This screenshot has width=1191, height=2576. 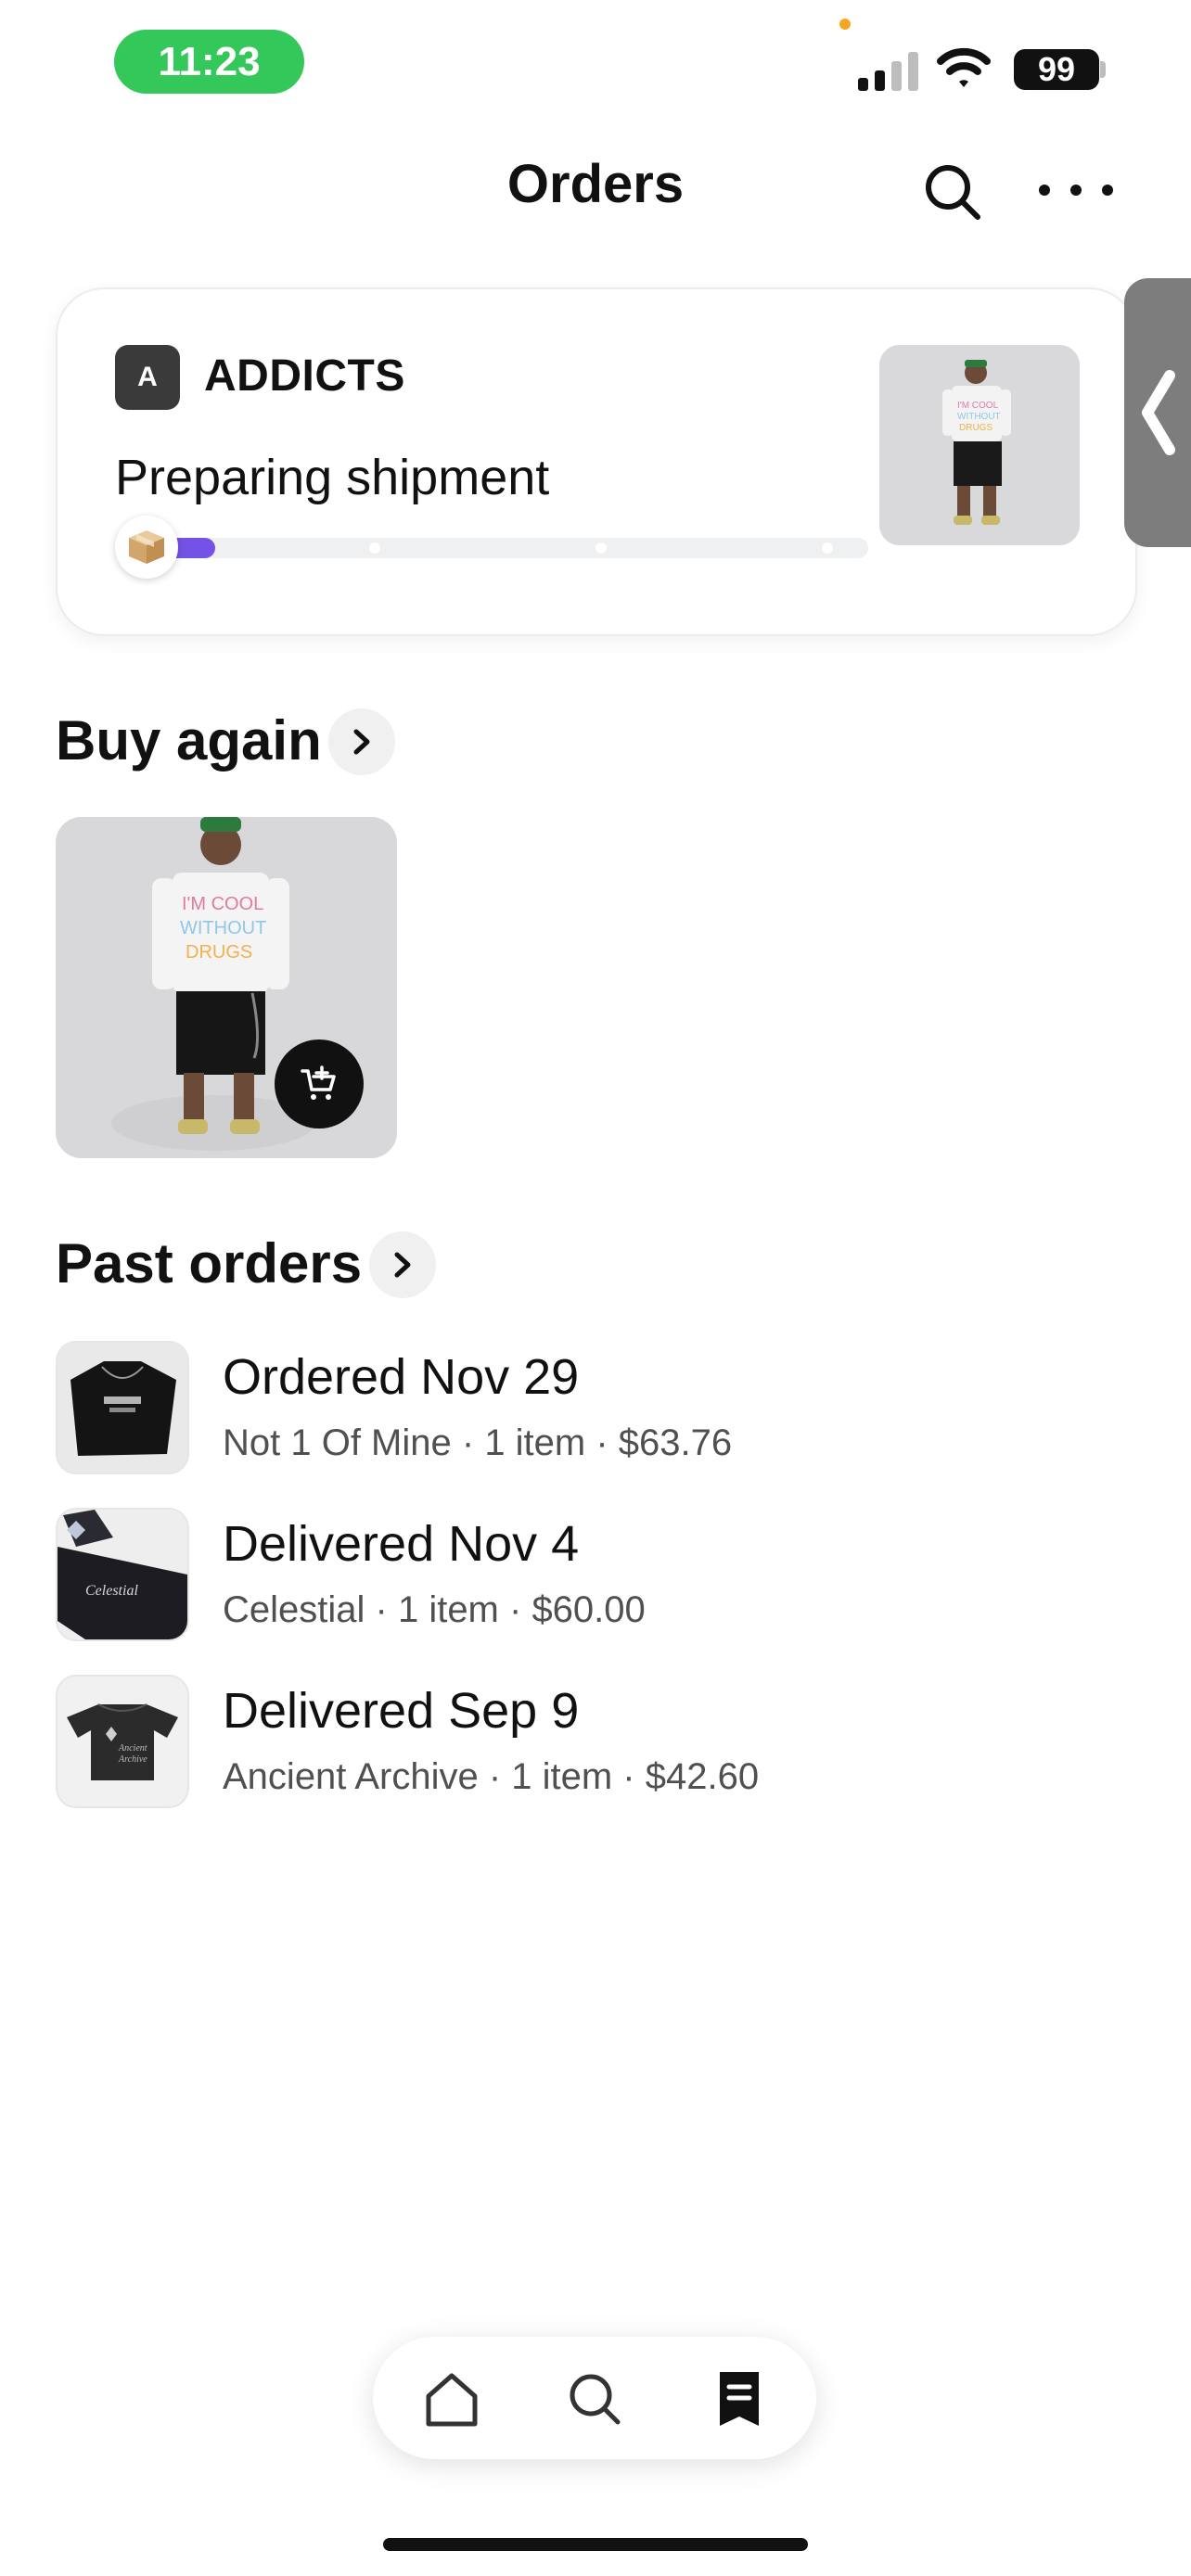 What do you see at coordinates (209, 1263) in the screenshot?
I see `past-orders-title: Past orders` at bounding box center [209, 1263].